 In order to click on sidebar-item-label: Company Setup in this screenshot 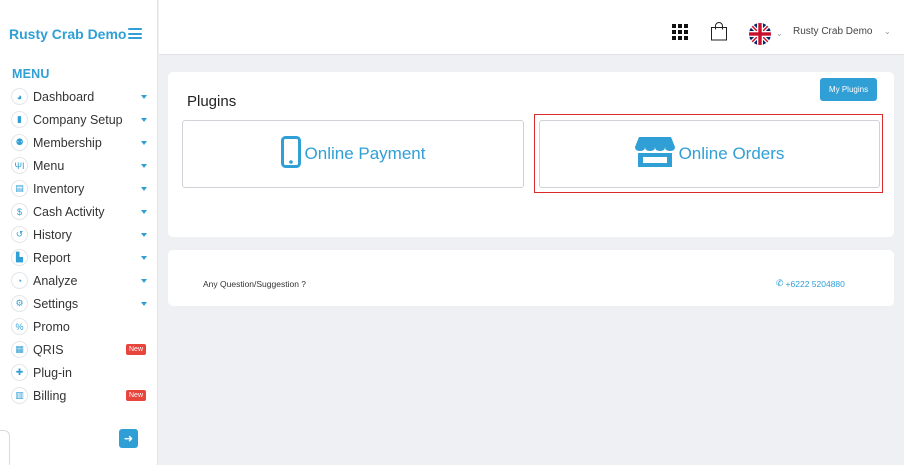, I will do `click(78, 119)`.